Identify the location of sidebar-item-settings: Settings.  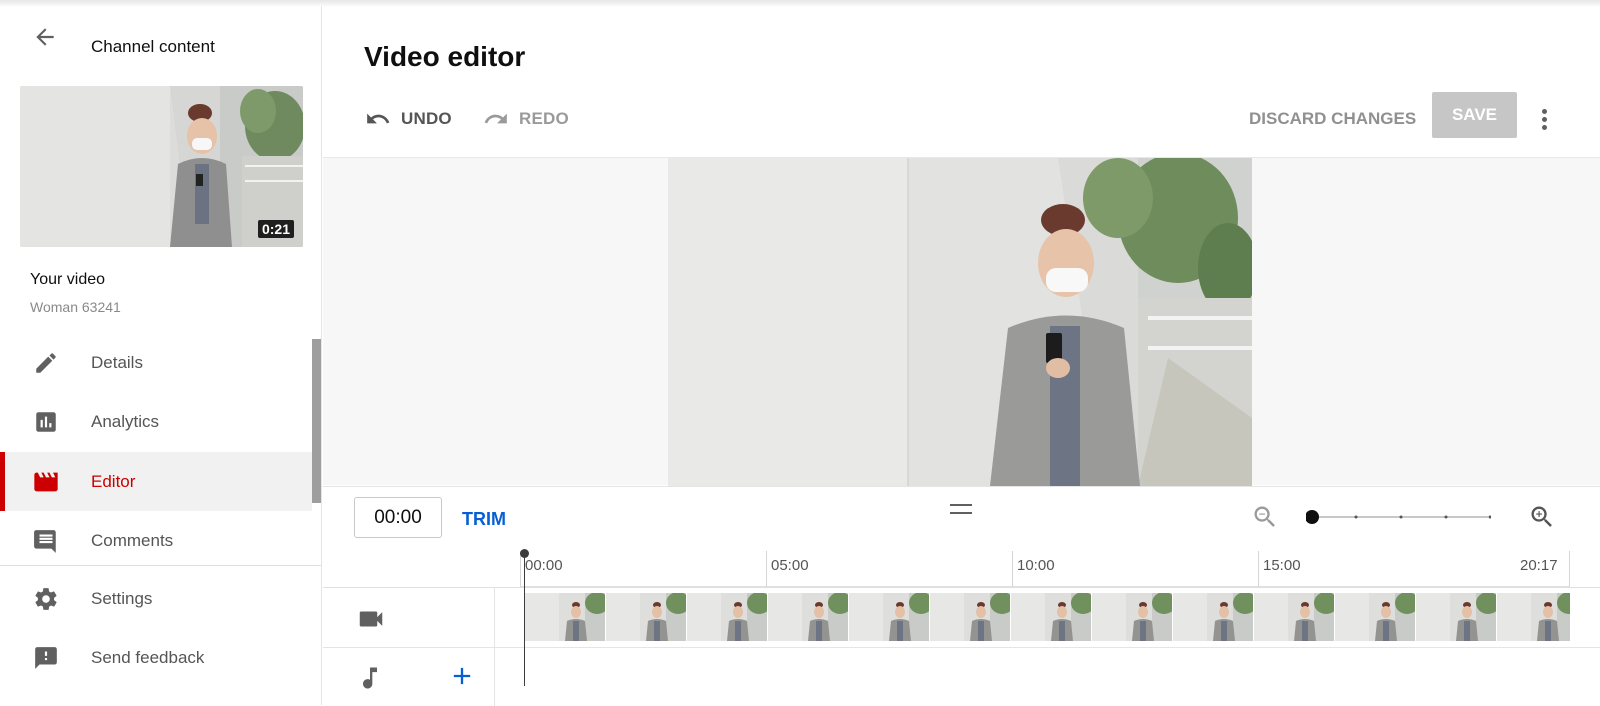
(156, 598).